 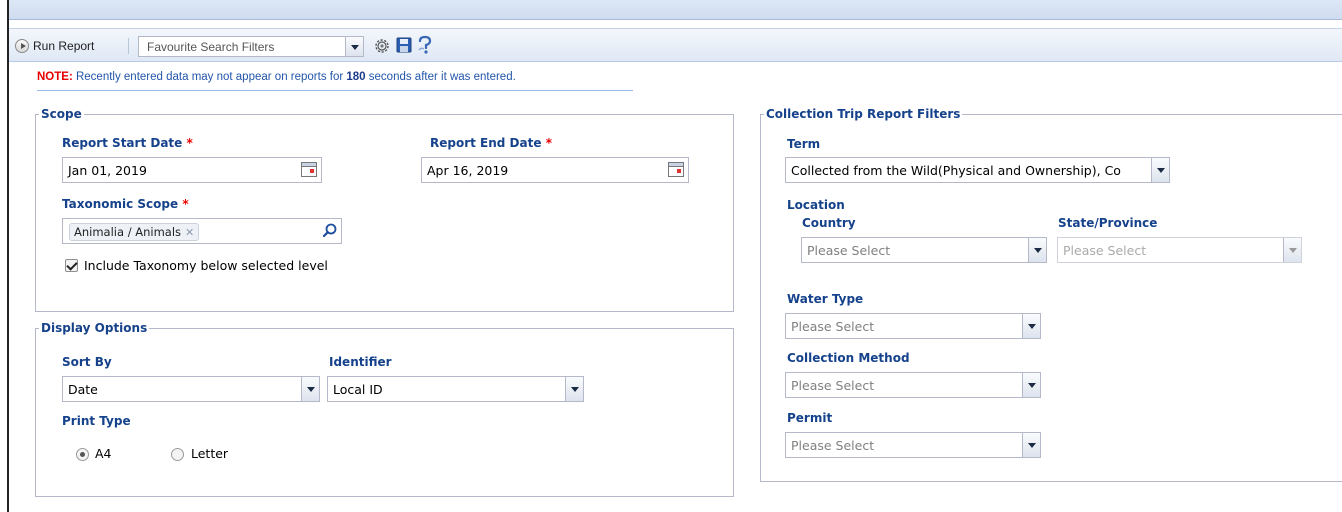 I want to click on help-icon, so click(x=425, y=45).